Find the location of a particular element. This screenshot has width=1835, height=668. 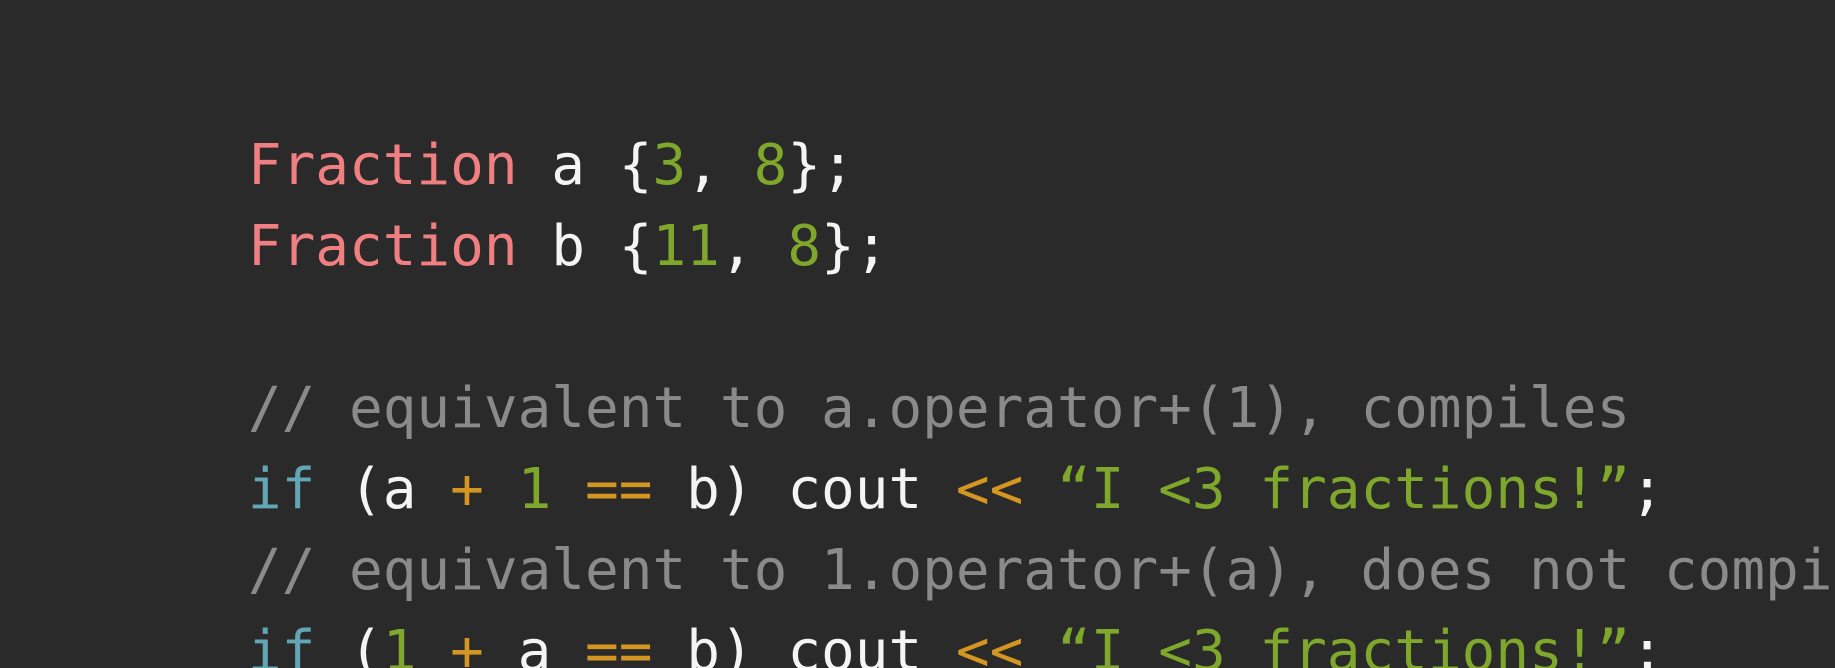

code-token: b { is located at coordinates (585, 246).